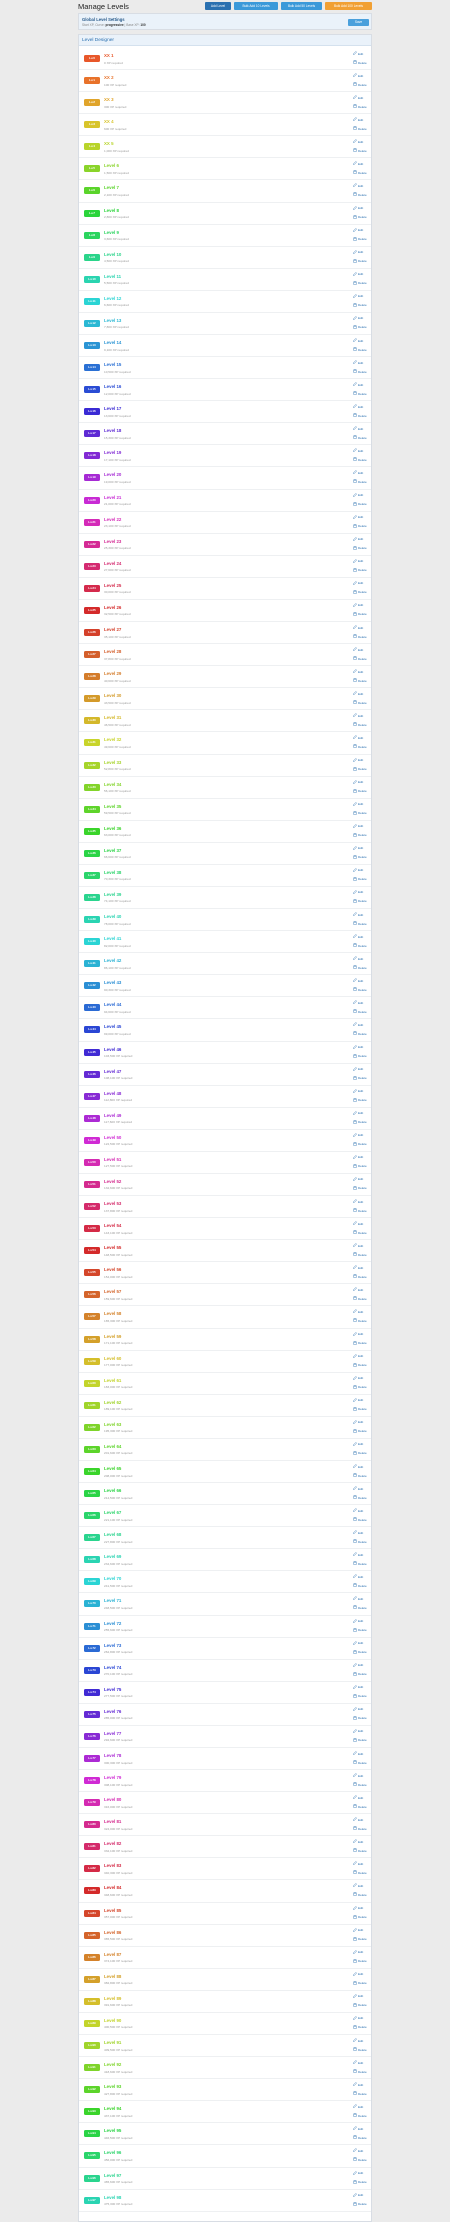 The width and height of the screenshot is (450, 2222). I want to click on add-level-button: Add Level, so click(218, 6).